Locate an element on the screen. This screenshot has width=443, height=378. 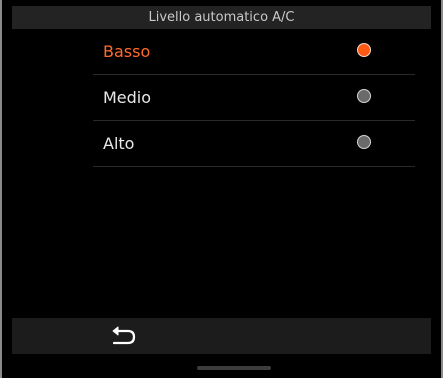
option-basso: Basso is located at coordinates (254, 52).